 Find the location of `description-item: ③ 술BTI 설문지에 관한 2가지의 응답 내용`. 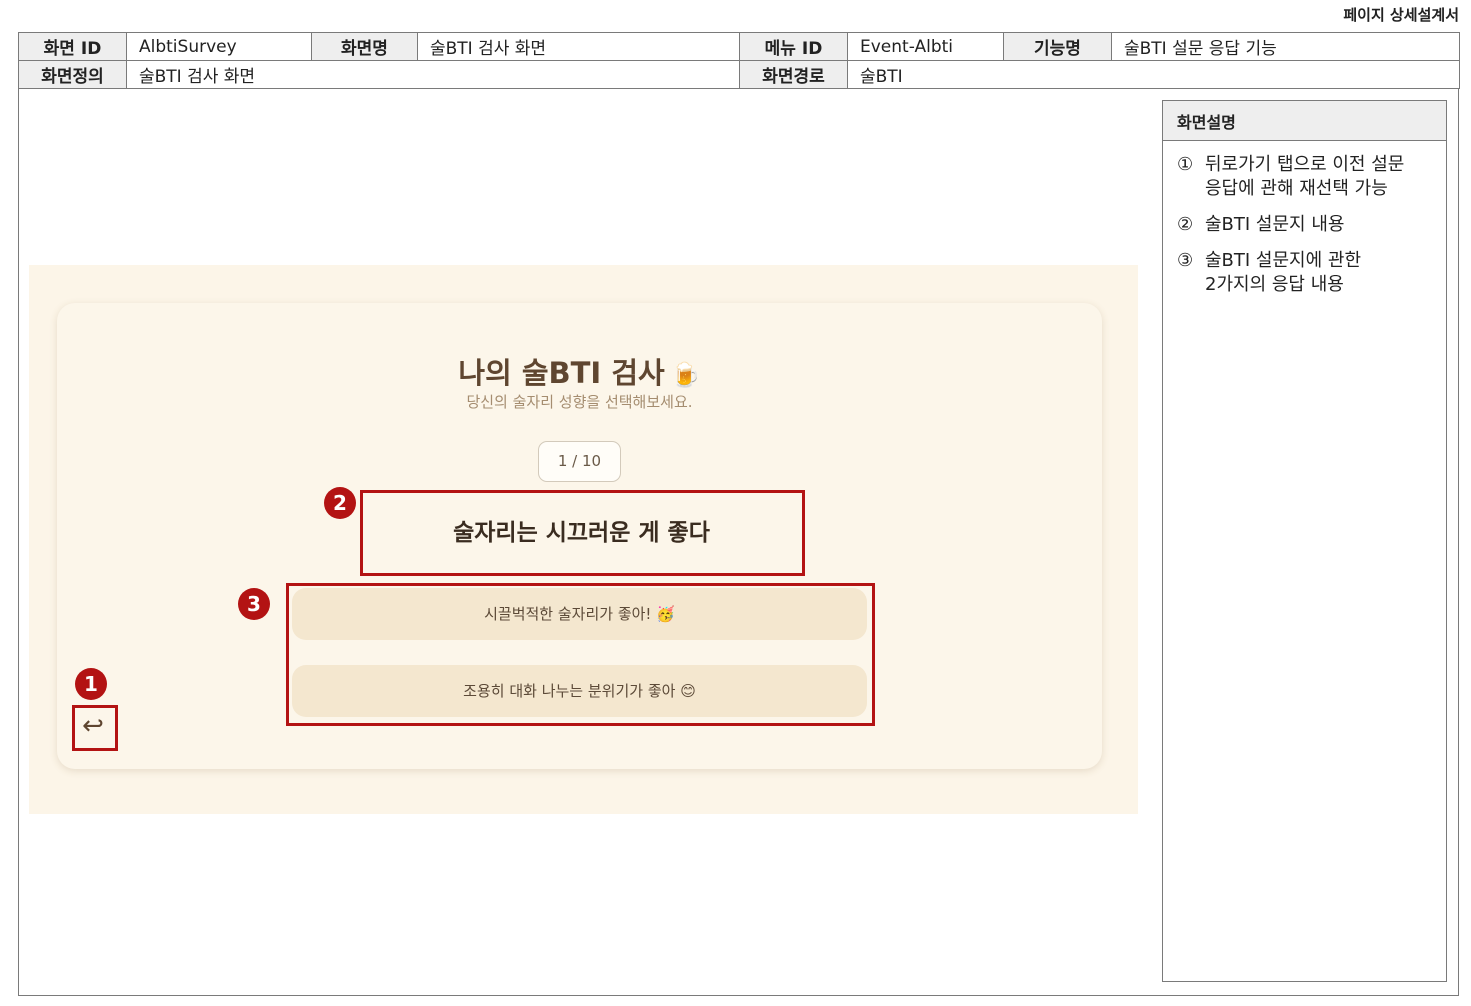

description-item: ③ 술BTI 설문지에 관한 2가지의 응답 내용 is located at coordinates (1304, 273).